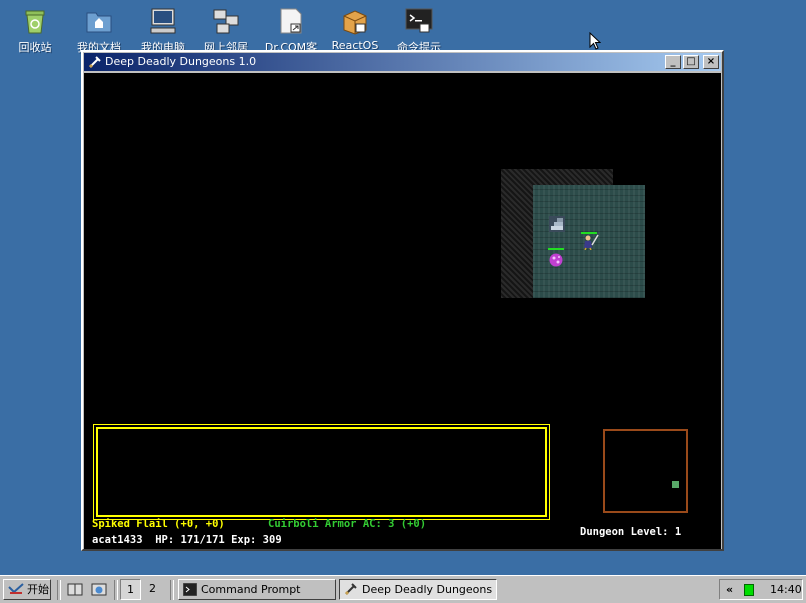  What do you see at coordinates (163, 21) in the screenshot?
I see `computer-icon` at bounding box center [163, 21].